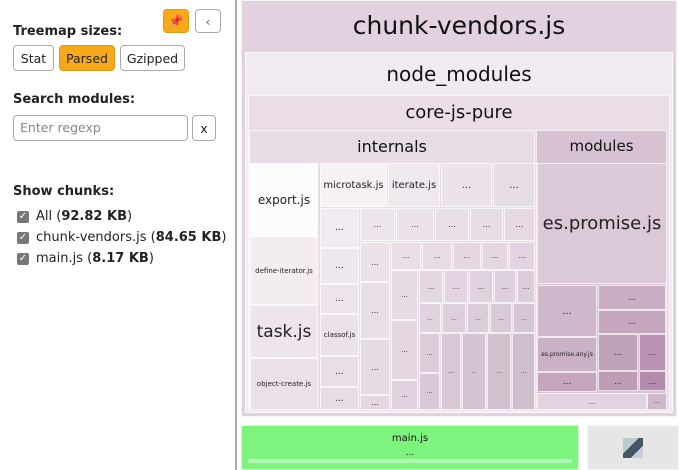 The height and width of the screenshot is (470, 679). I want to click on chunk-all-checkbox: ✓ All (92.82 KB), so click(74, 216).